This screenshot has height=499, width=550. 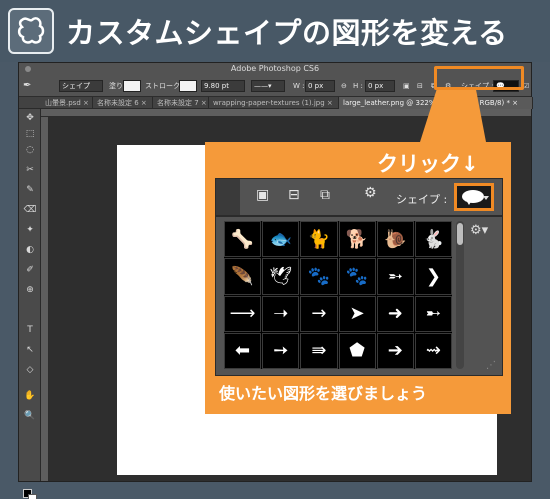 I want to click on shape-picker-button, so click(x=474, y=197).